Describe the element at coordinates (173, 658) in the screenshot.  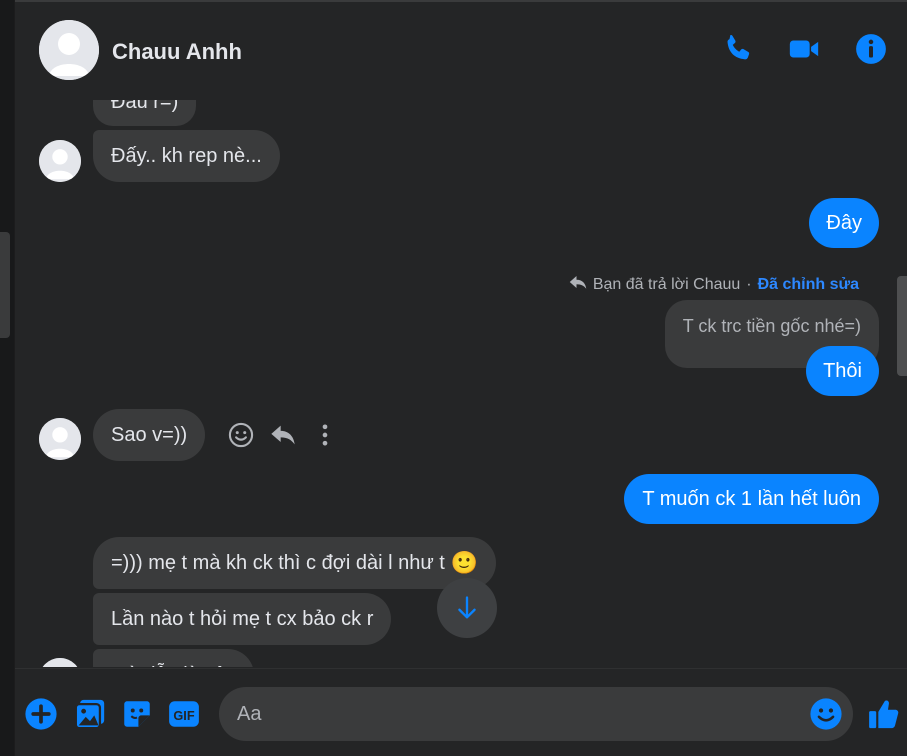
I see `message-received: Mà dẫu là vậy` at that location.